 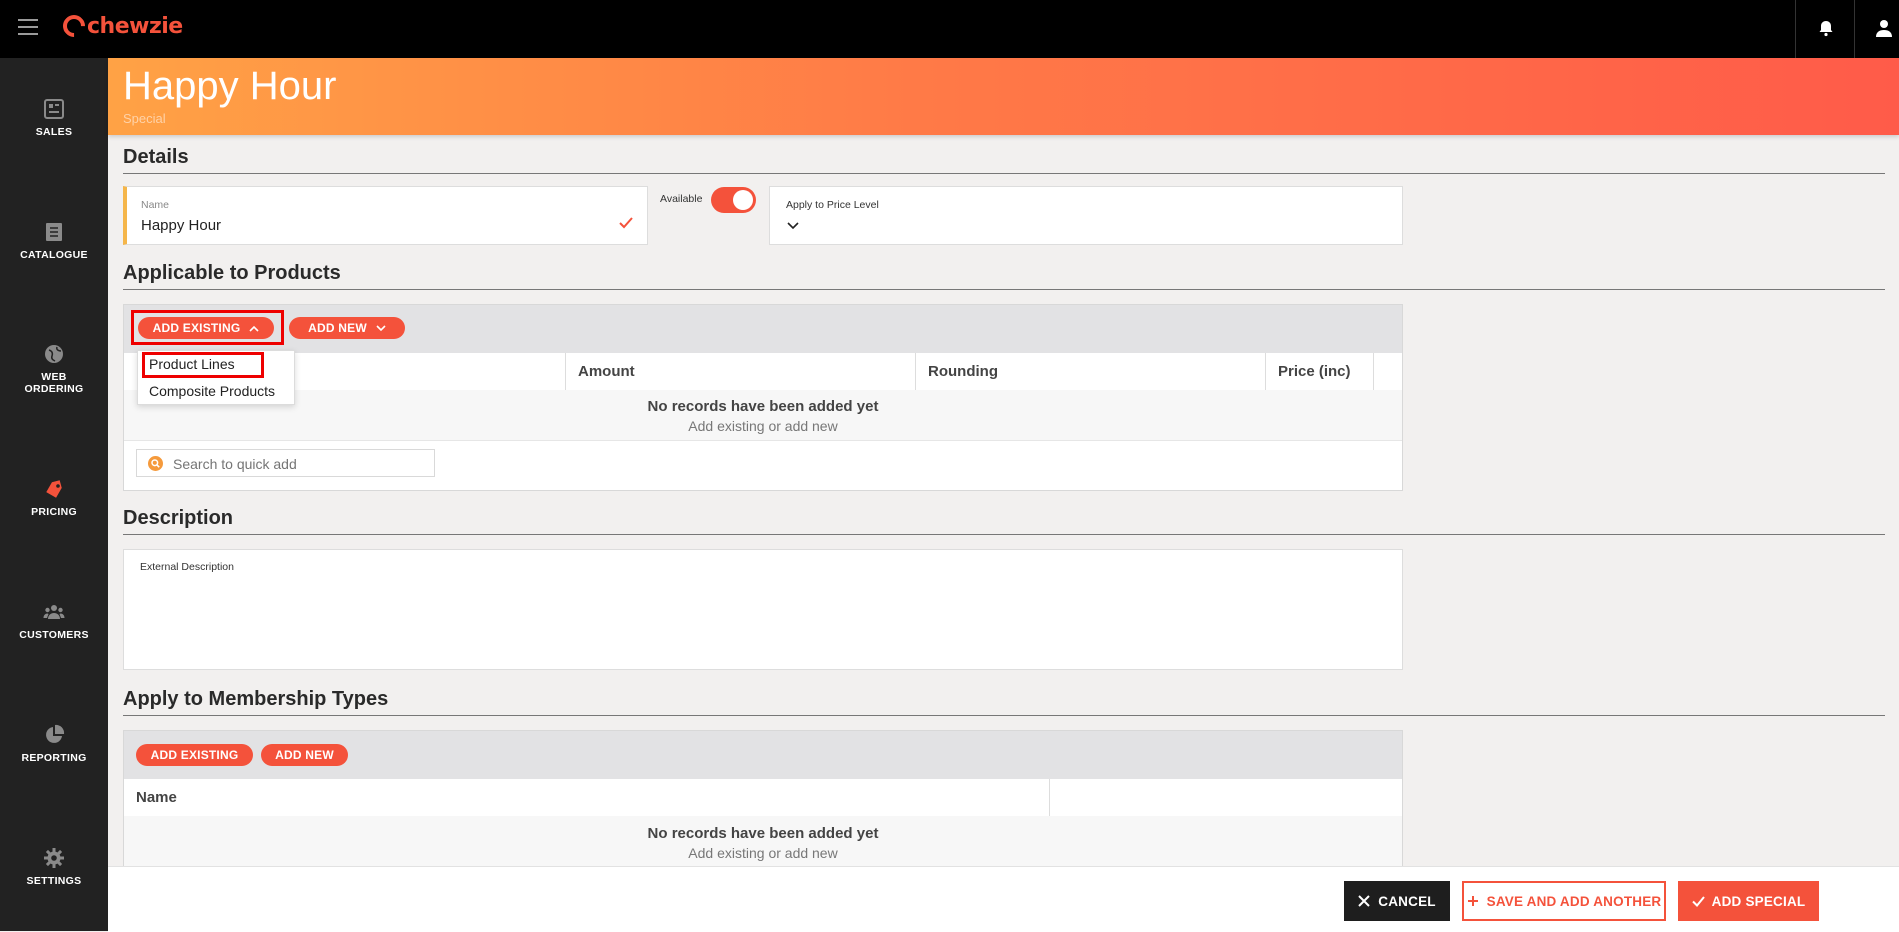 I want to click on chewzie-logo: chewzie, so click(x=120, y=26).